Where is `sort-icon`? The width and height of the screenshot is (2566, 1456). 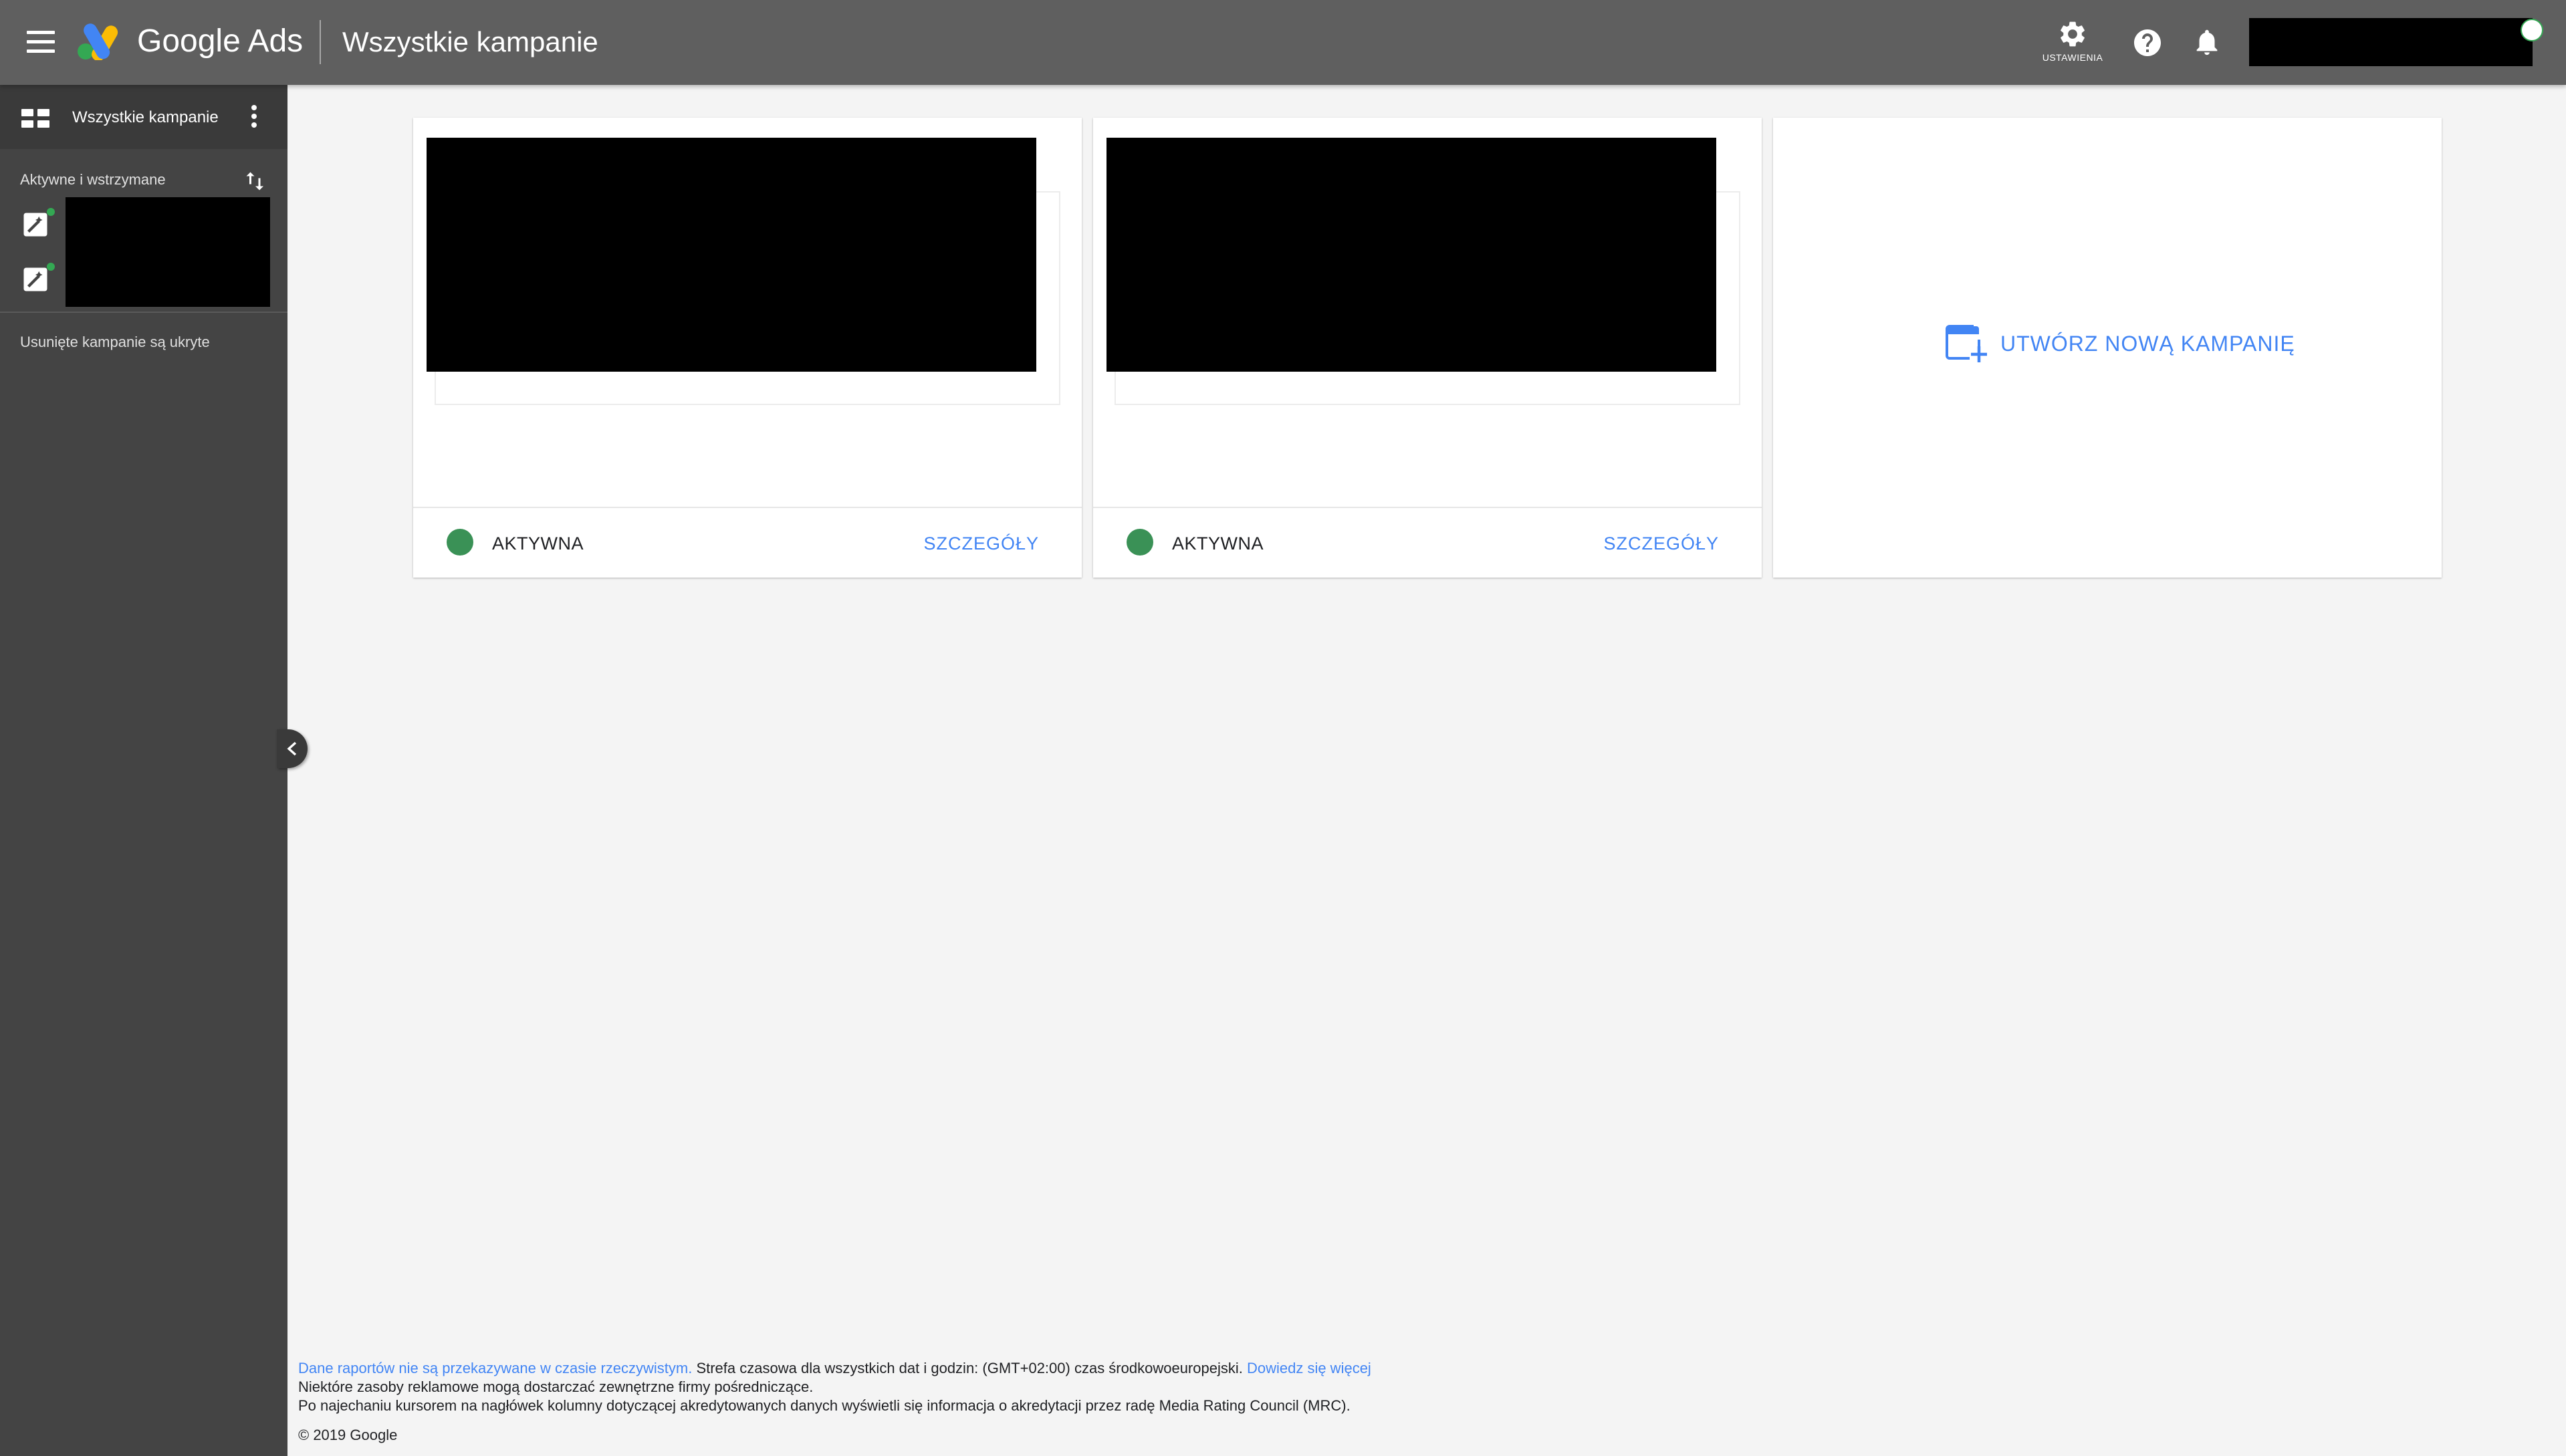
sort-icon is located at coordinates (255, 181).